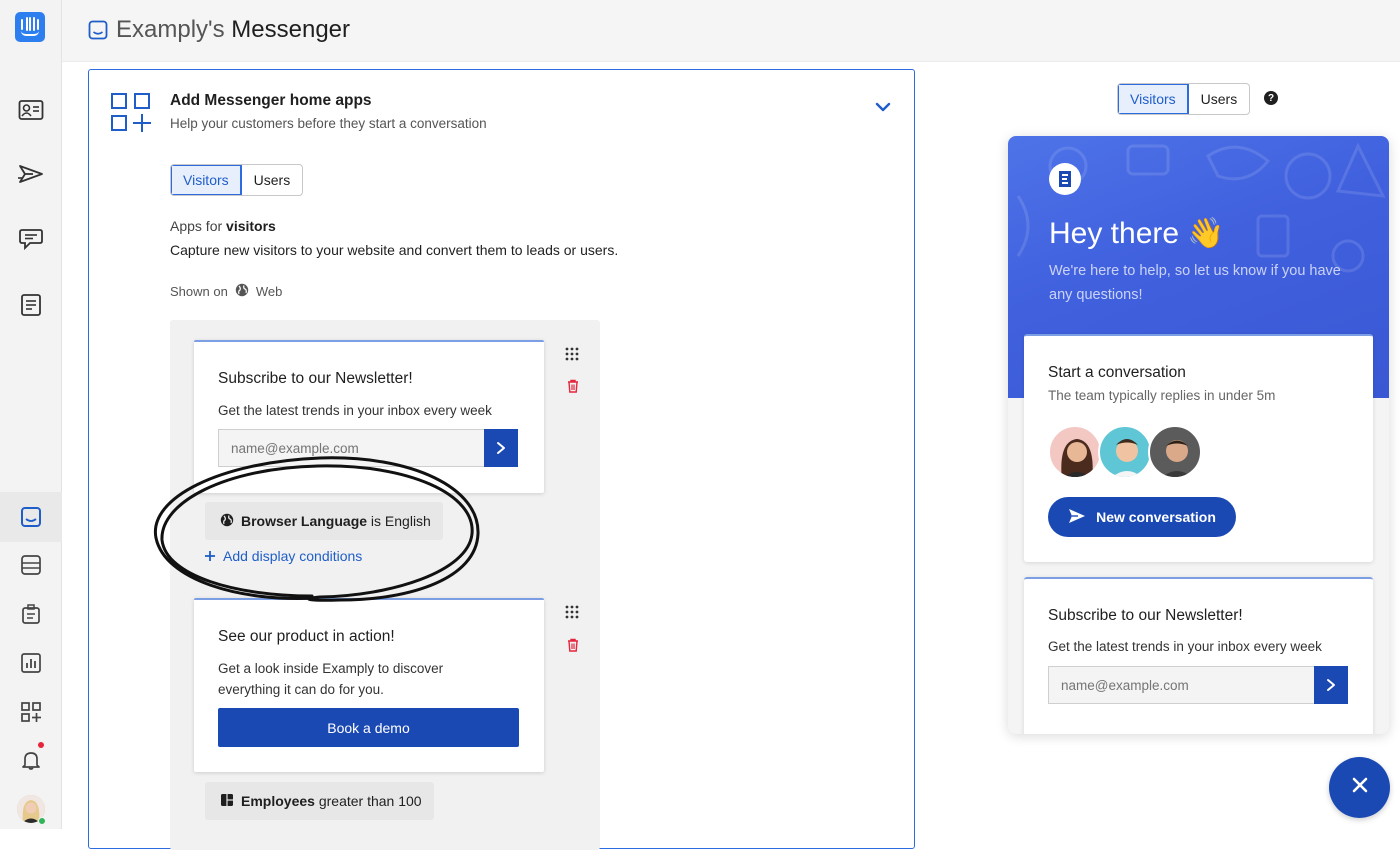 The width and height of the screenshot is (1400, 850). I want to click on page-title: Examply's Messenger, so click(233, 30).